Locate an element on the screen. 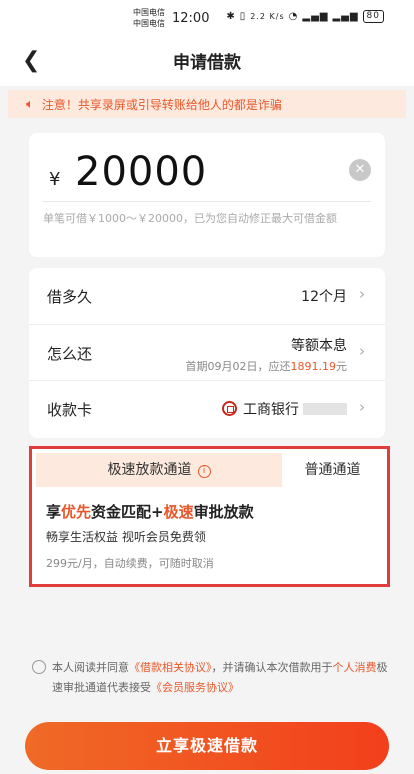 The height and width of the screenshot is (774, 414). agreement-part: ，并请确认本次借款用于 is located at coordinates (272, 667).